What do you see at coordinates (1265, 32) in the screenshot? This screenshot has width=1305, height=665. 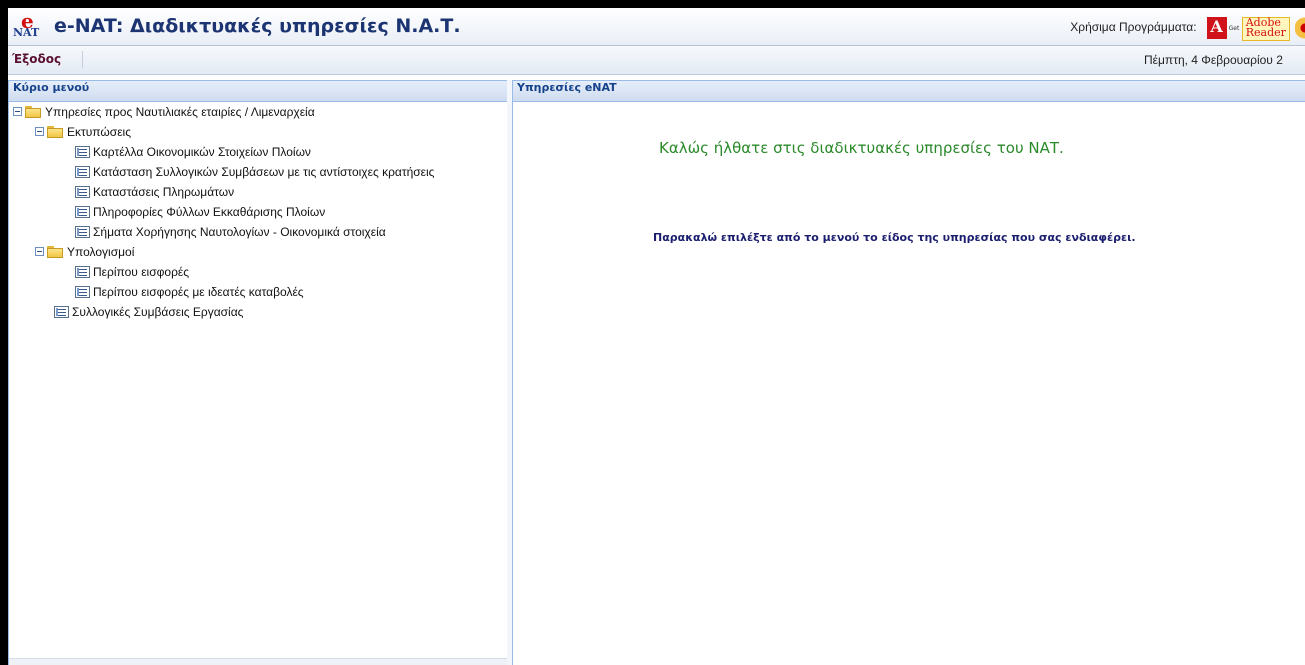 I see `reader-line2: Reader` at bounding box center [1265, 32].